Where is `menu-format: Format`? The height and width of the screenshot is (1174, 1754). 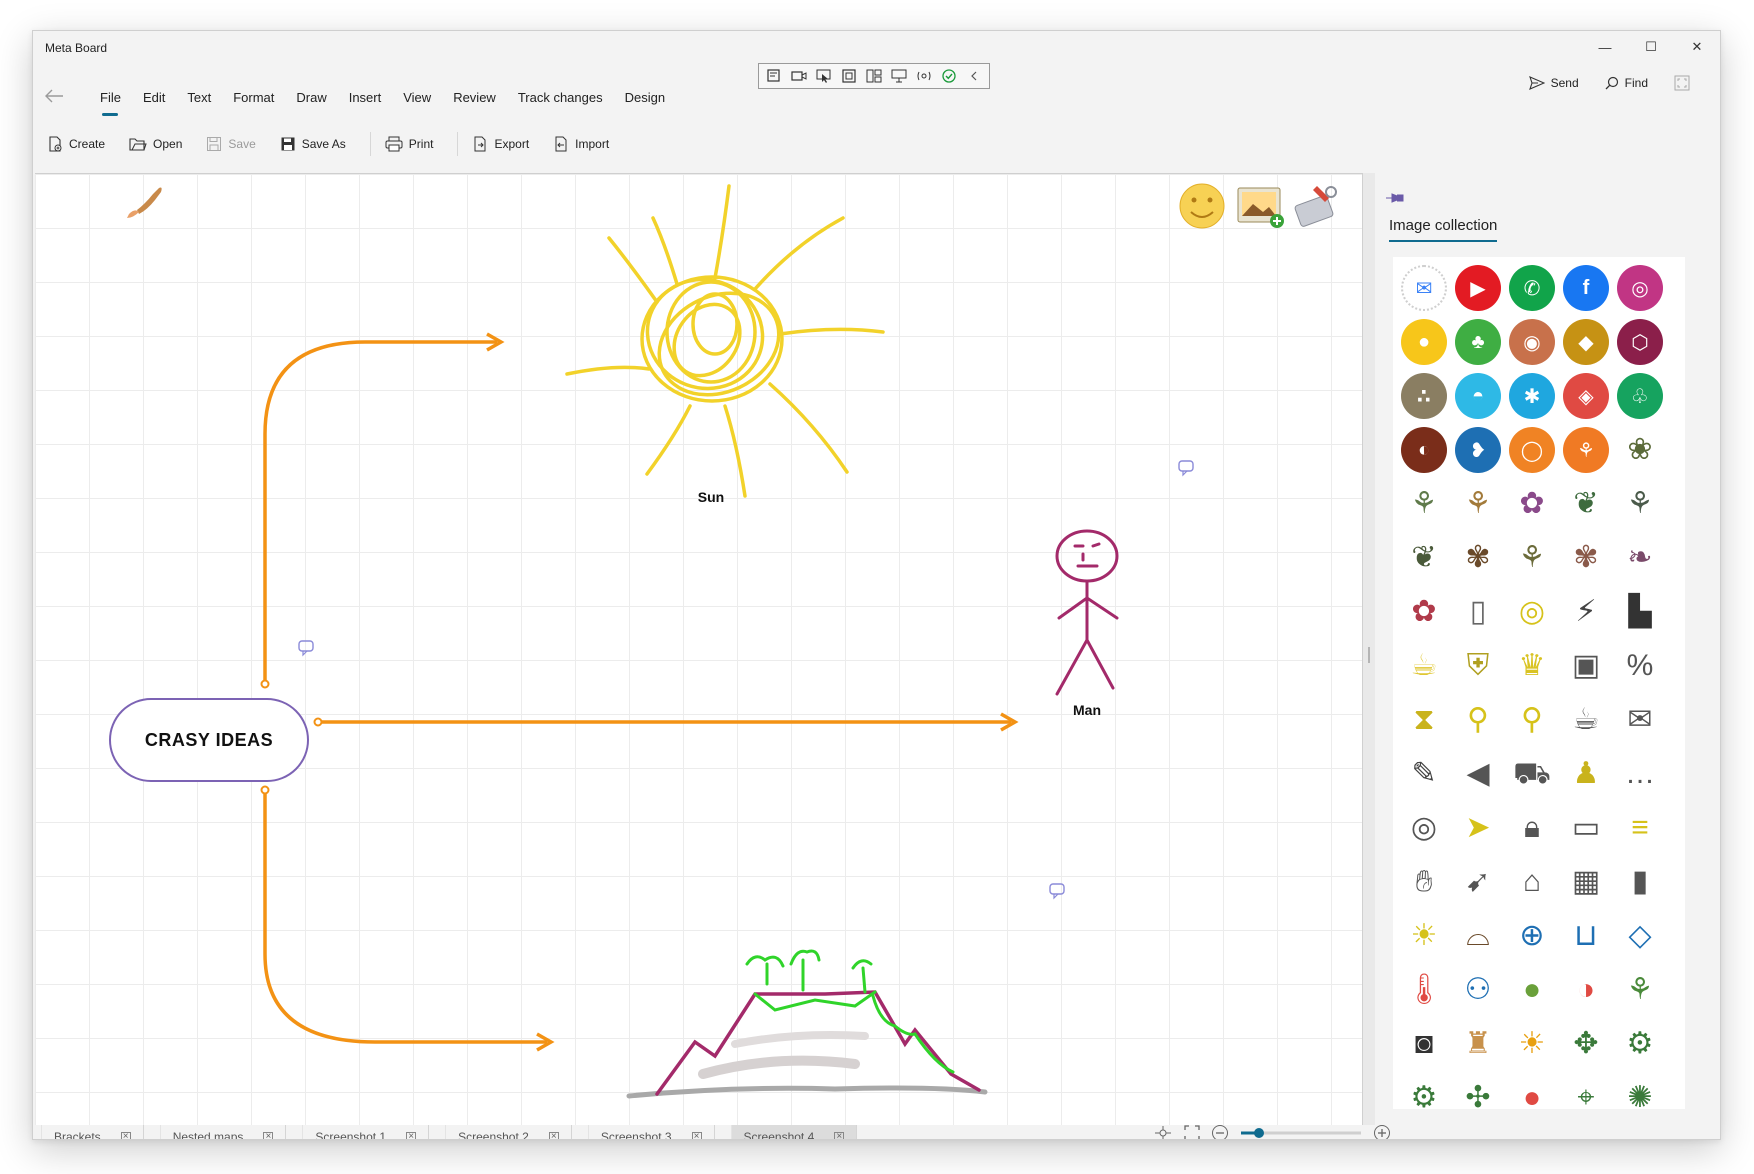
menu-format: Format is located at coordinates (253, 103).